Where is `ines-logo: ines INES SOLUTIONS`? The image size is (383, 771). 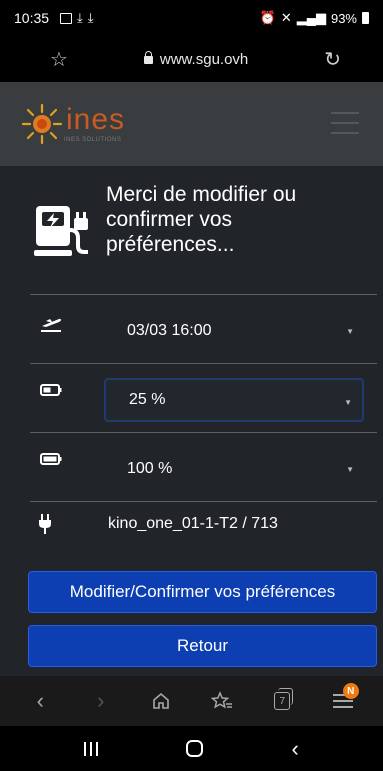 ines-logo: ines INES SOLUTIONS is located at coordinates (72, 124).